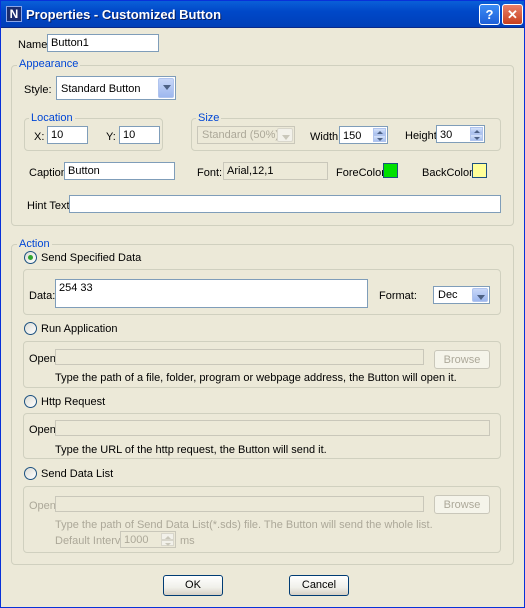 The image size is (525, 608). I want to click on name-input: Button1, so click(103, 43).